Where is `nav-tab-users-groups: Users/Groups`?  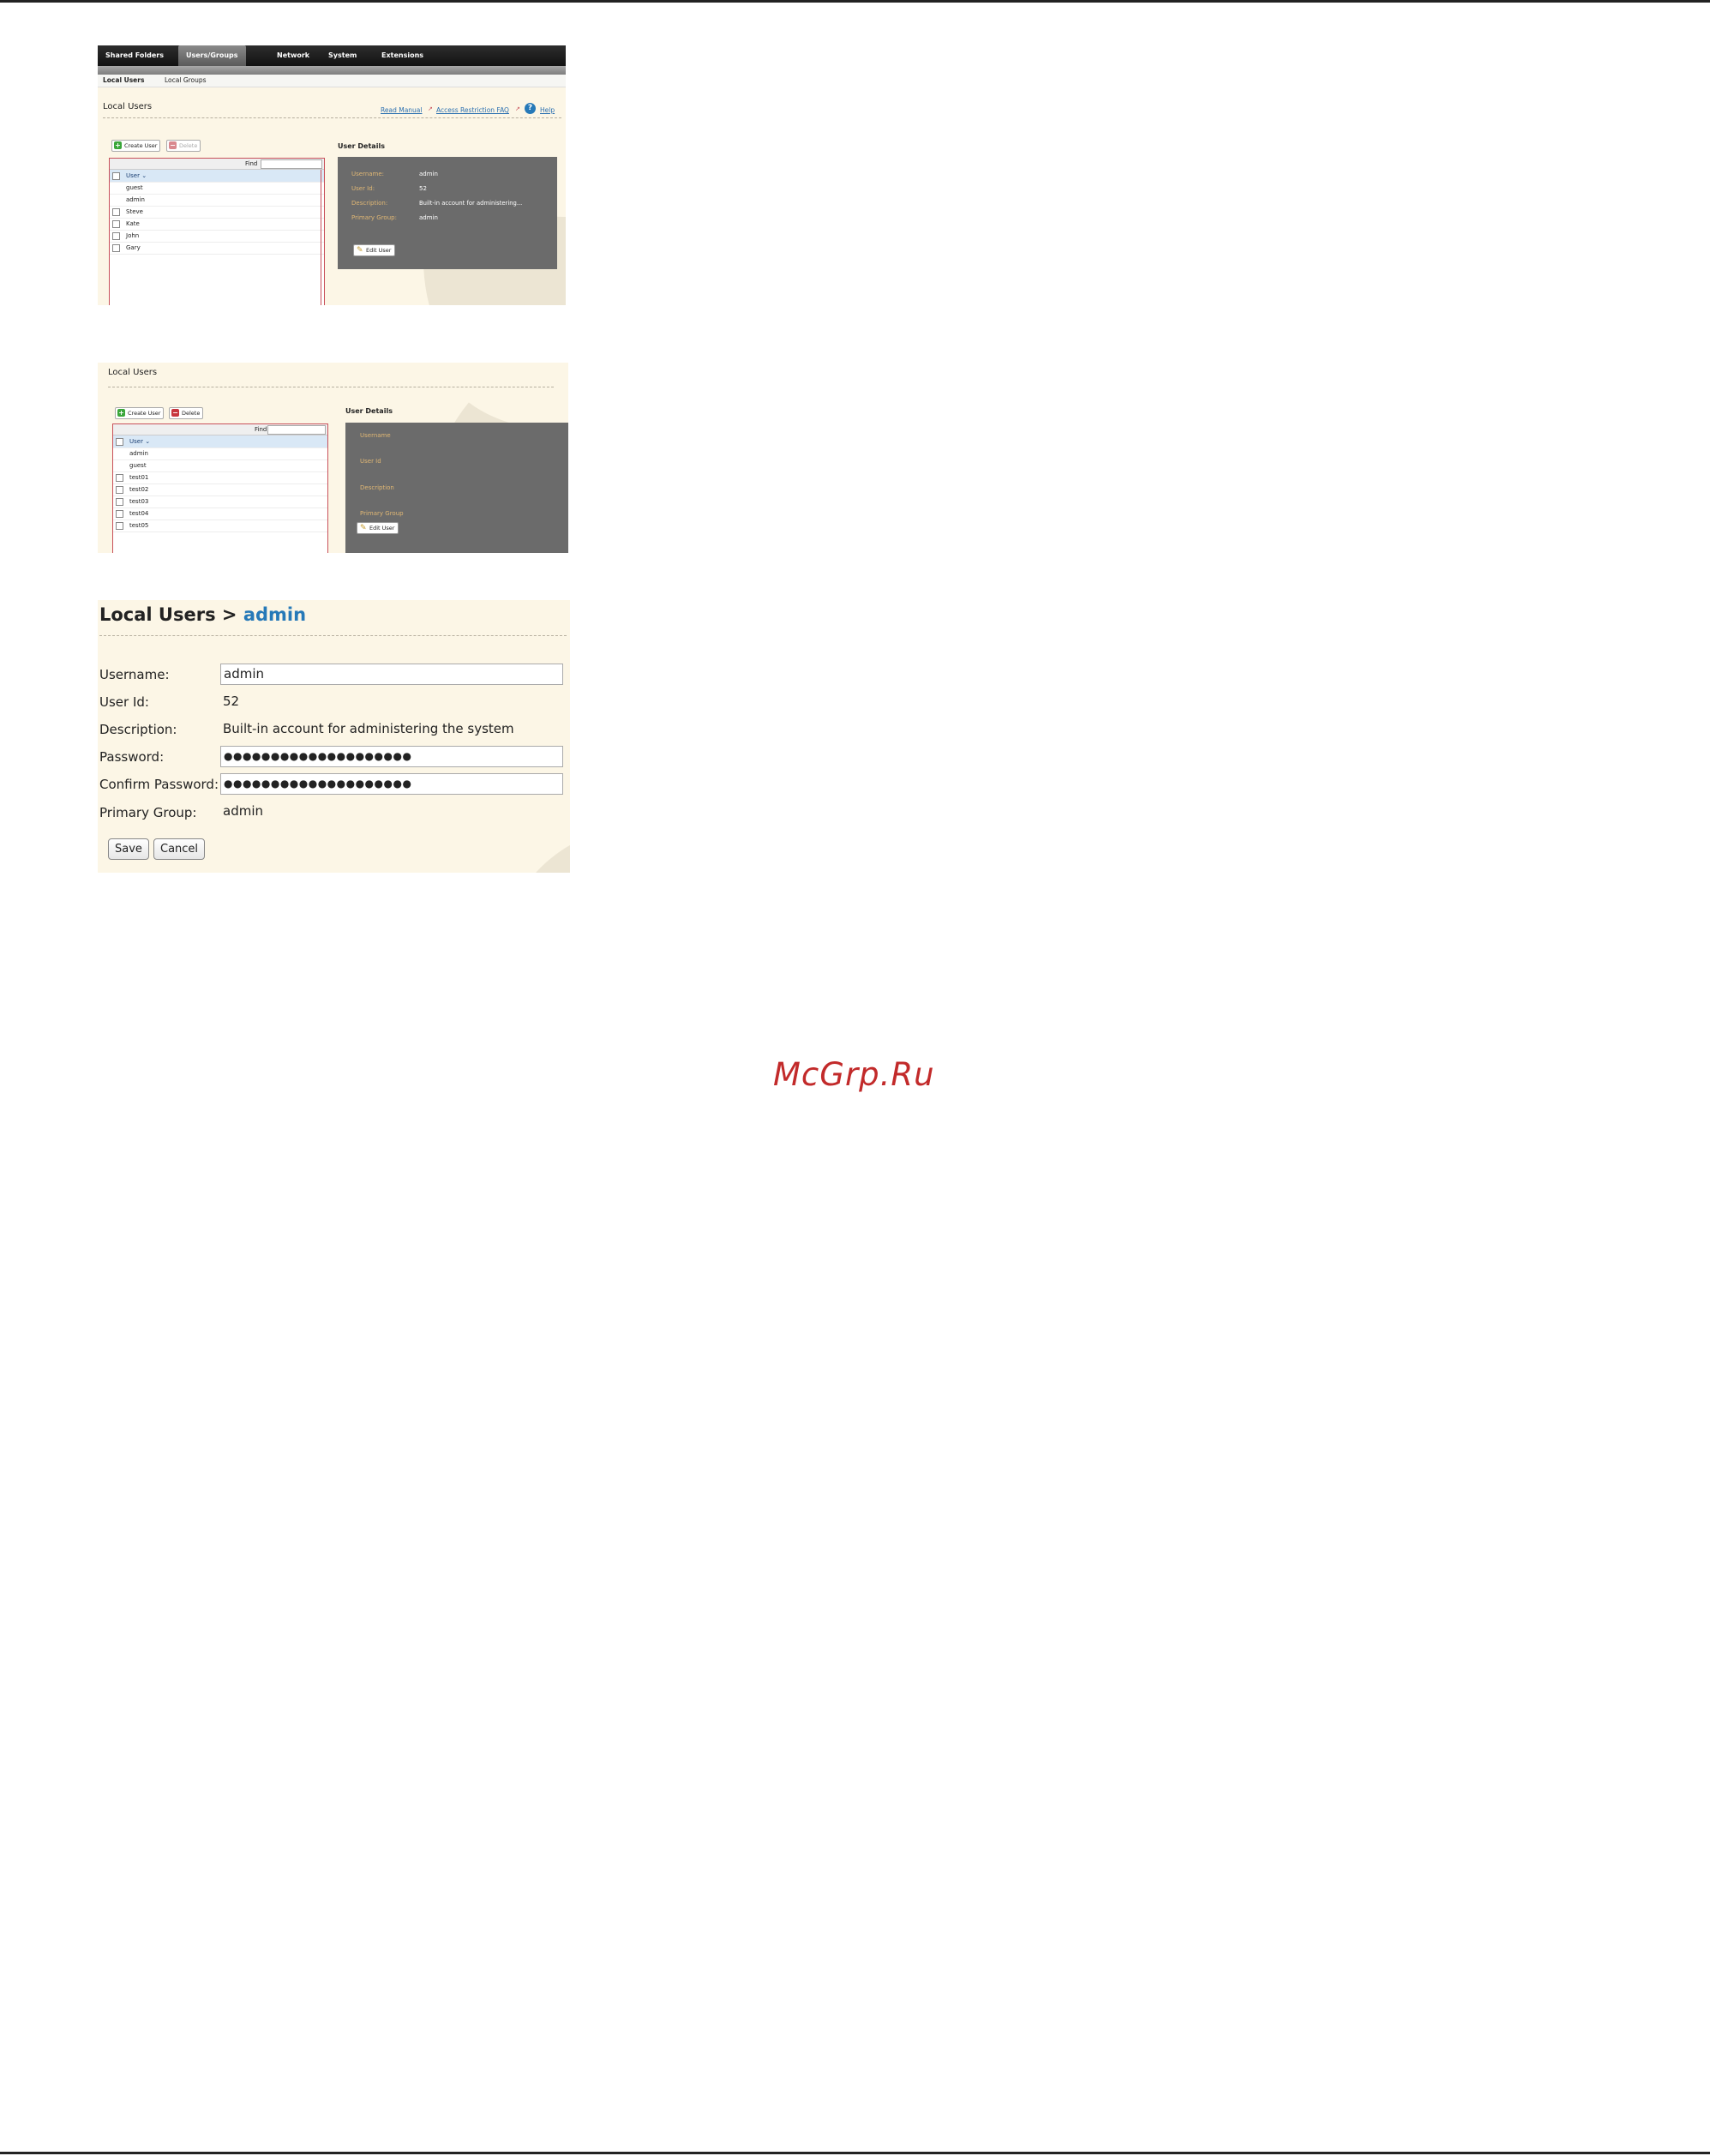 nav-tab-users-groups: Users/Groups is located at coordinates (212, 55).